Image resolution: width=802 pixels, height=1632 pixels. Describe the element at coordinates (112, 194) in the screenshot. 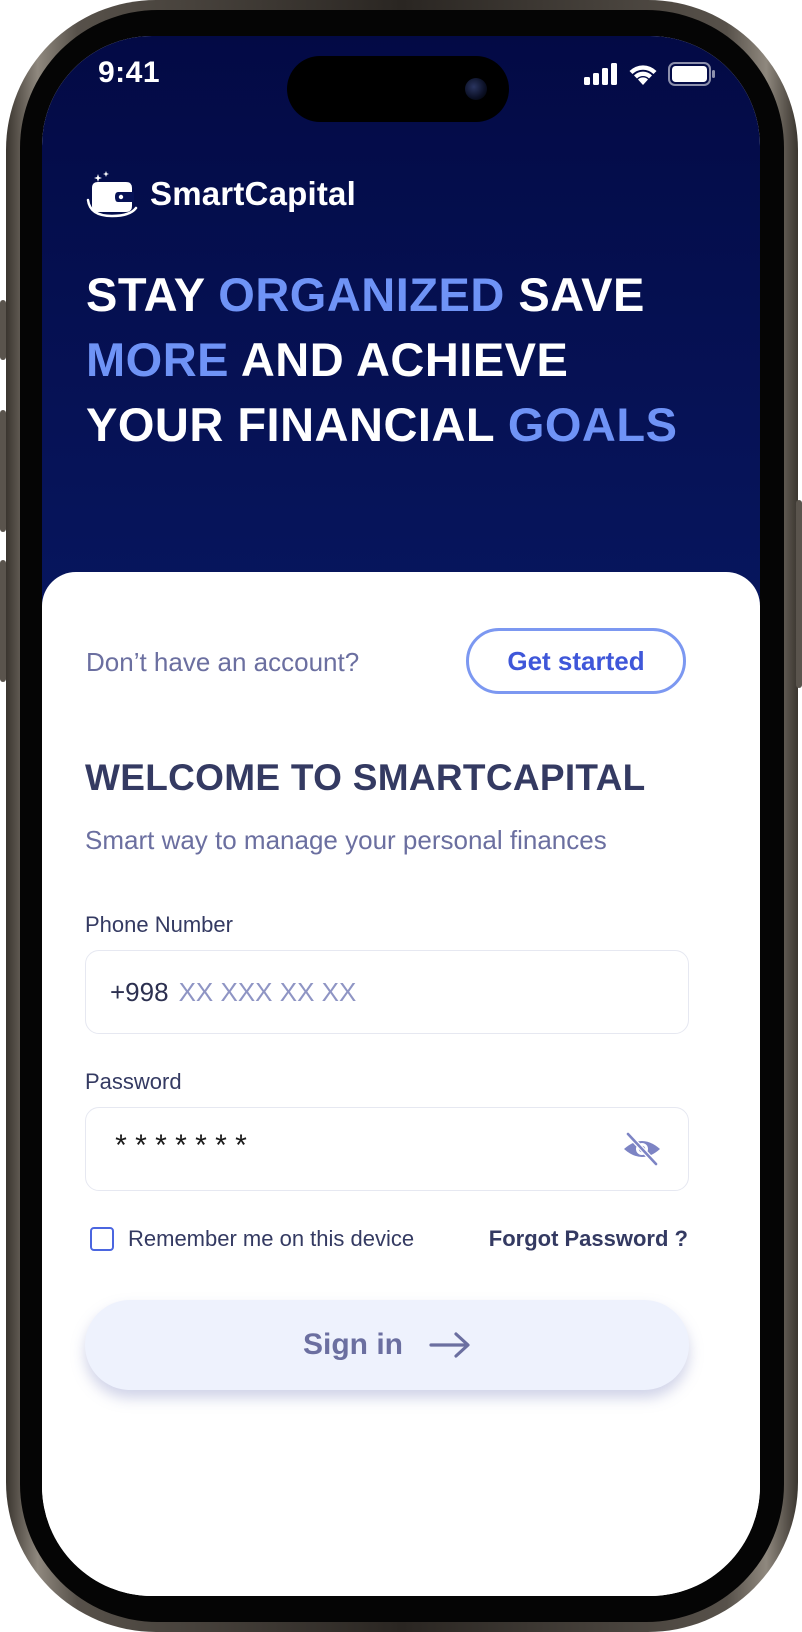

I see `wallet-logo-icon` at that location.